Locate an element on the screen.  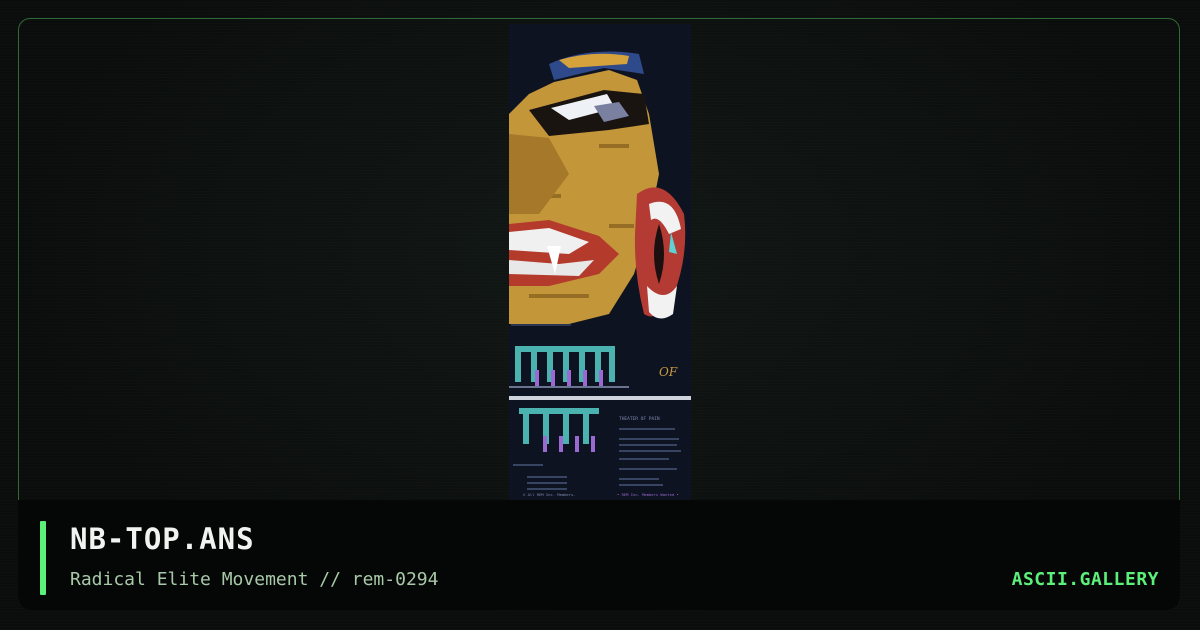
art-footer-left: © All REM Inc. Members. is located at coordinates (549, 494).